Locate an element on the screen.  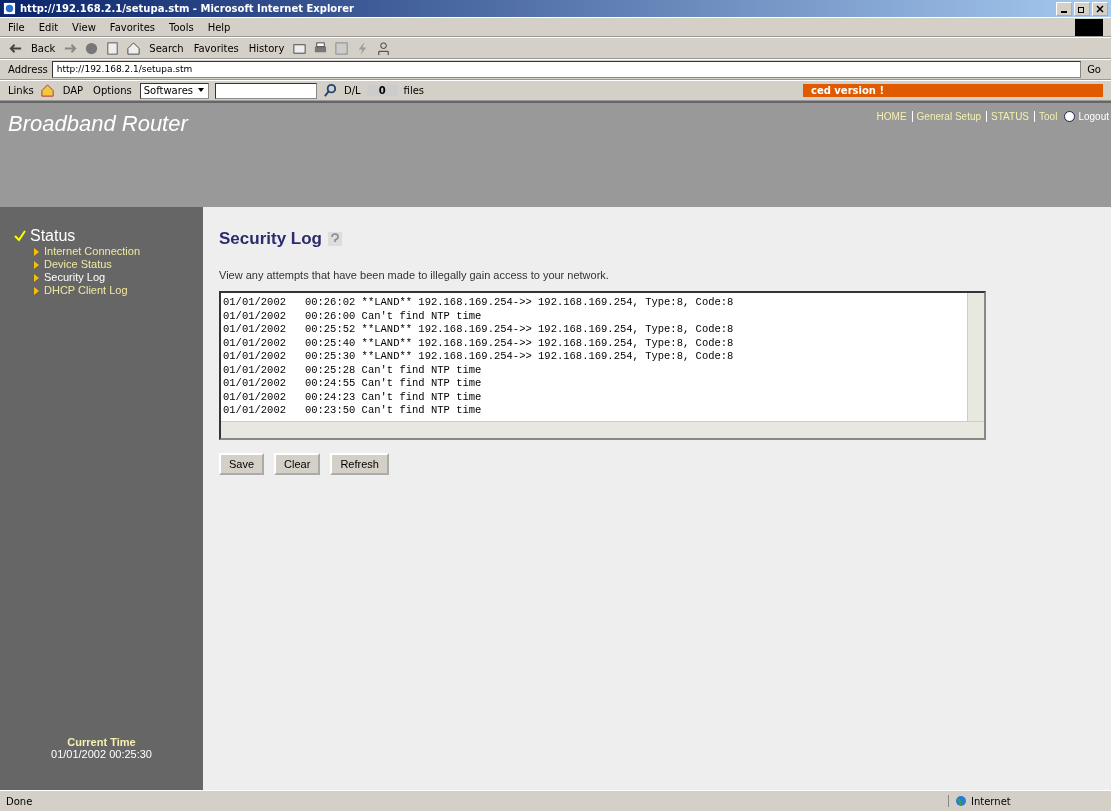
close-button is located at coordinates (1100, 8).